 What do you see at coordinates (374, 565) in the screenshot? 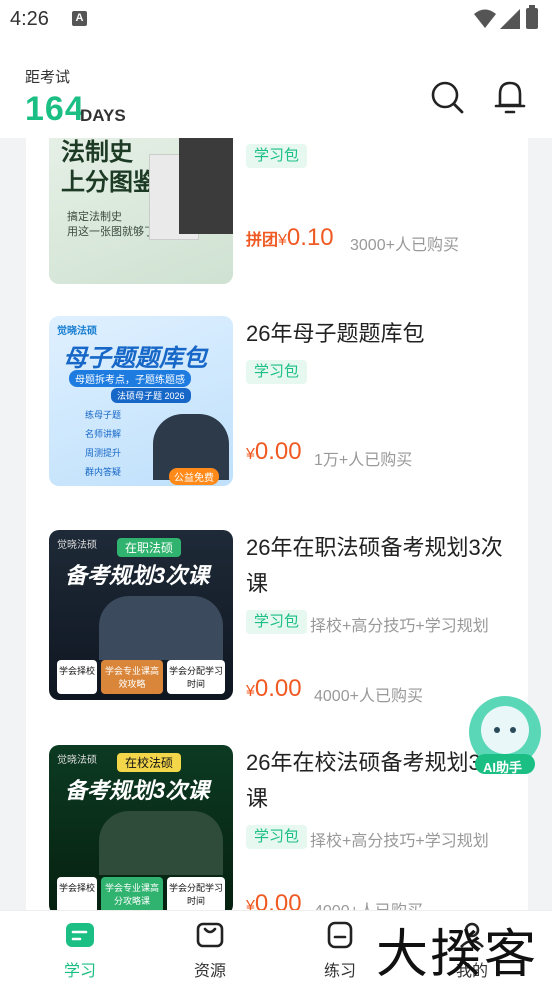
I see `course-title: 26年在职法硕备考规划3次课` at bounding box center [374, 565].